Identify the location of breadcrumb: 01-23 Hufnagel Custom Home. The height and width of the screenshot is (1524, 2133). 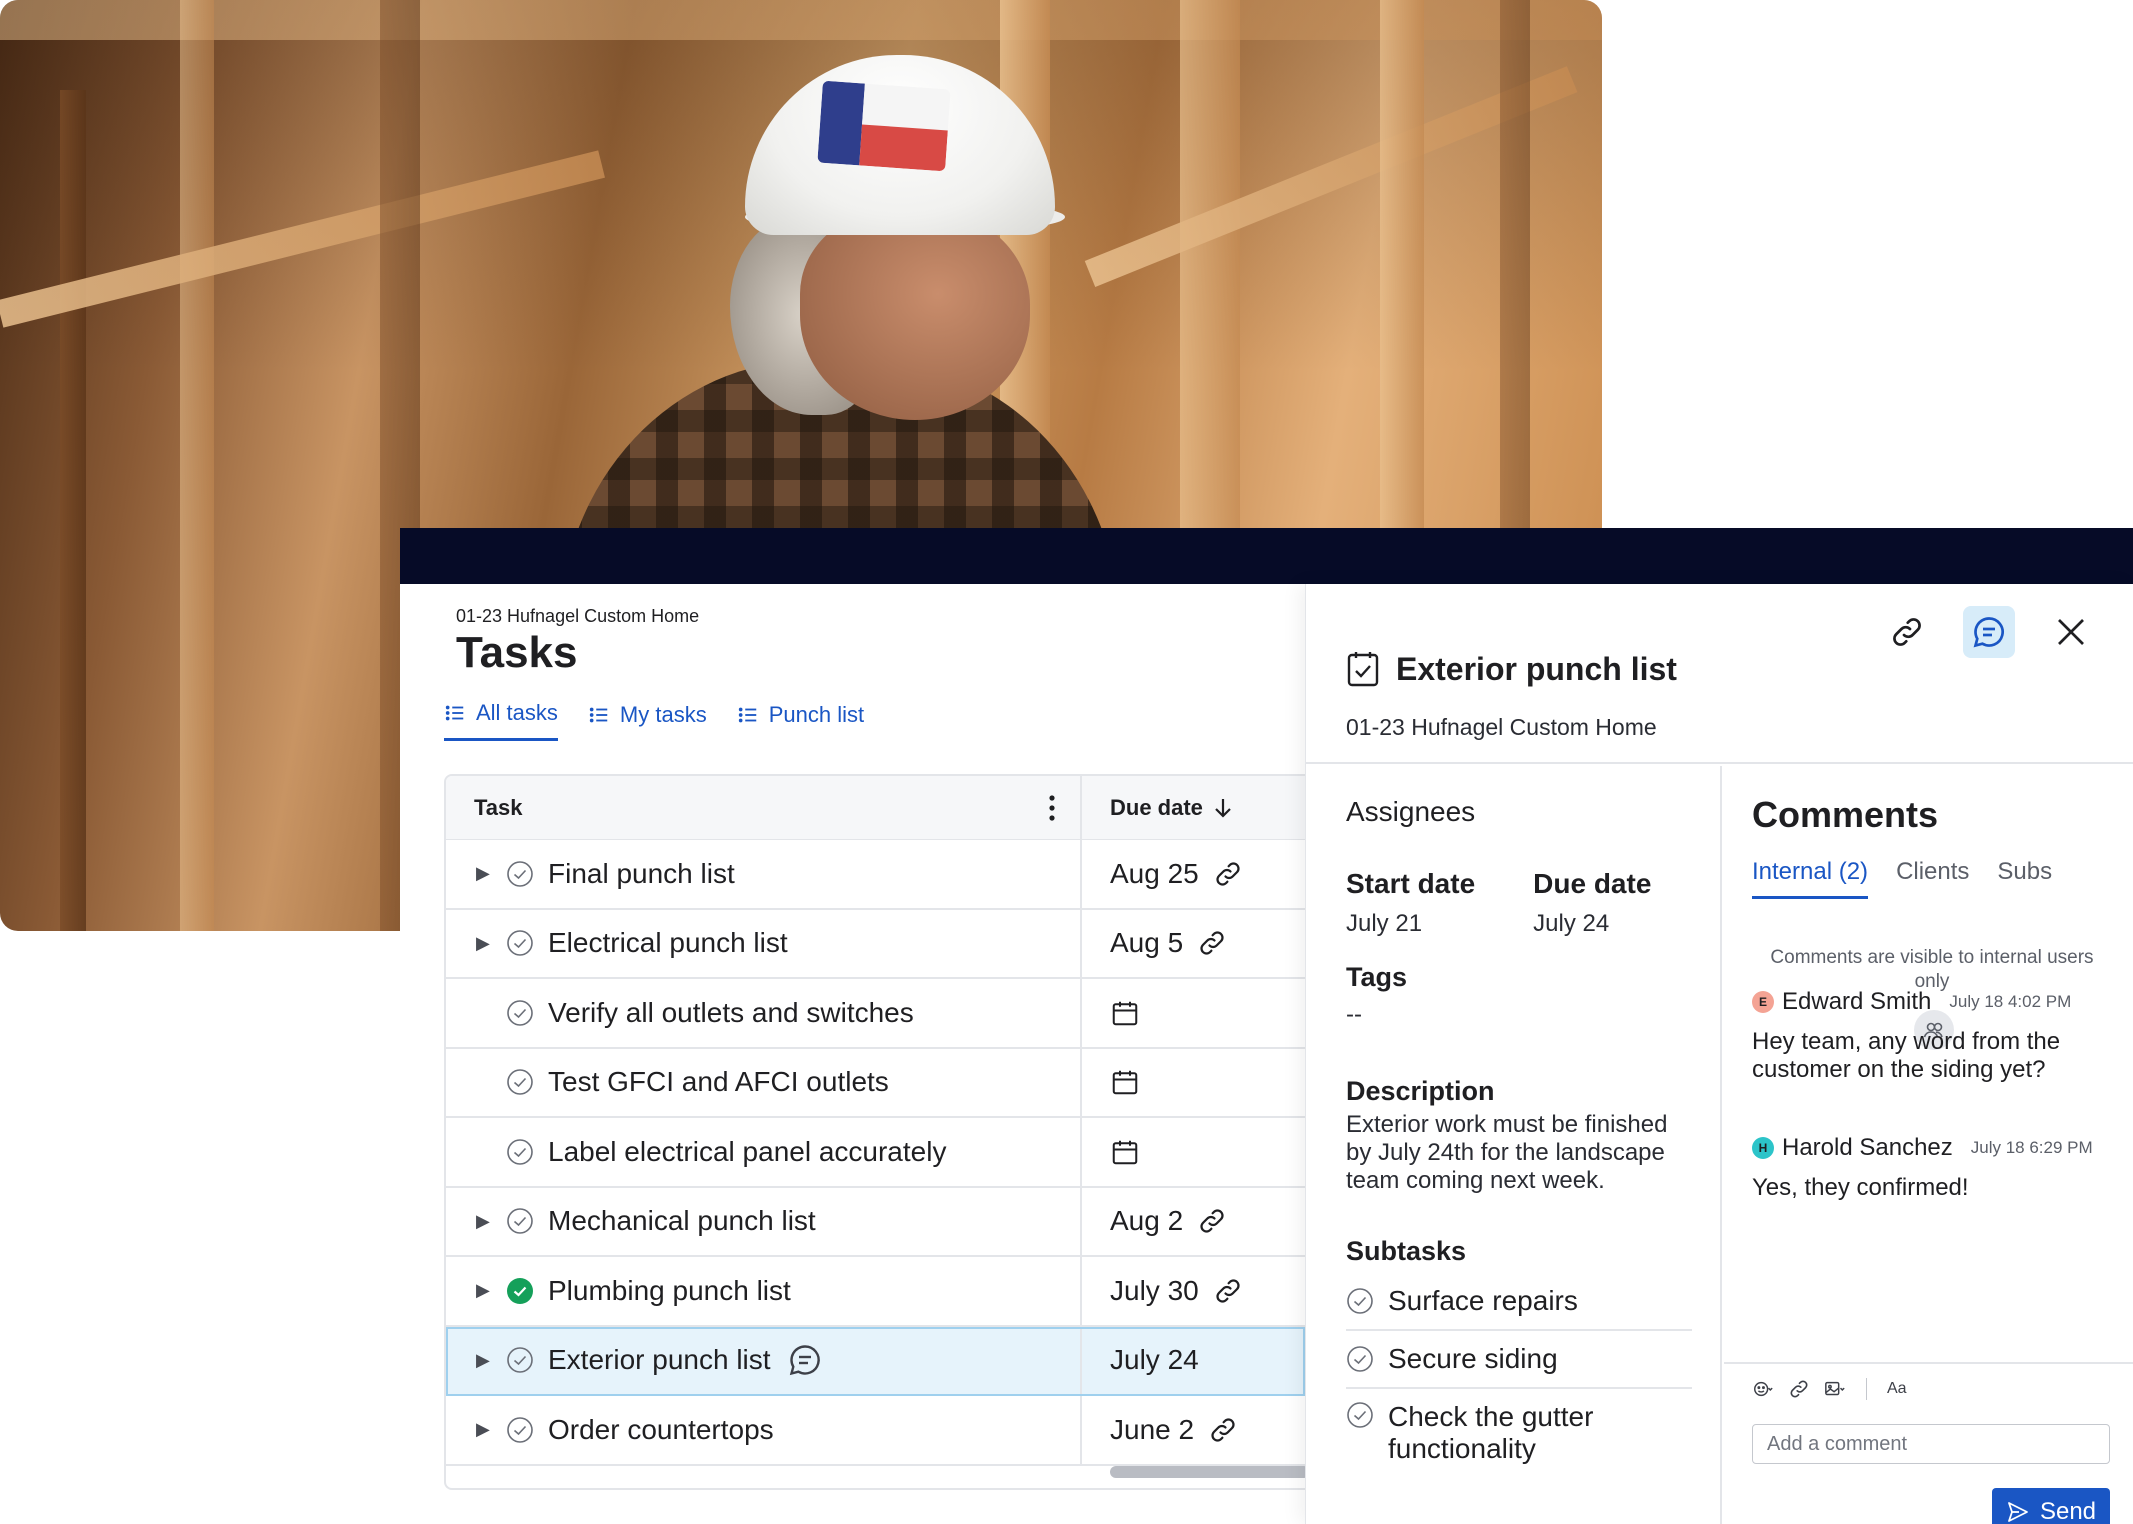
(577, 616).